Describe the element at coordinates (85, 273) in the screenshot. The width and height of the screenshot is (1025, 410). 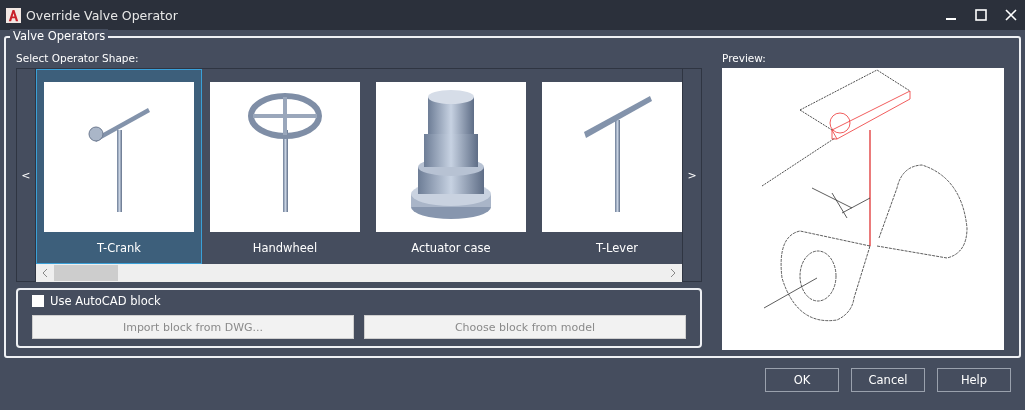
I see `scroll-thumb` at that location.